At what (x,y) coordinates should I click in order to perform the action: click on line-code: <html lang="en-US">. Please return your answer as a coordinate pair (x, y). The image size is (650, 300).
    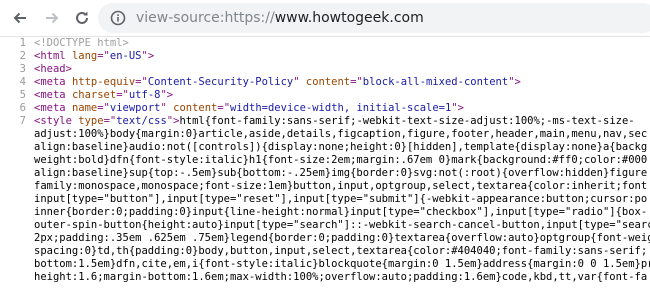
    Looking at the image, I should click on (94, 56).